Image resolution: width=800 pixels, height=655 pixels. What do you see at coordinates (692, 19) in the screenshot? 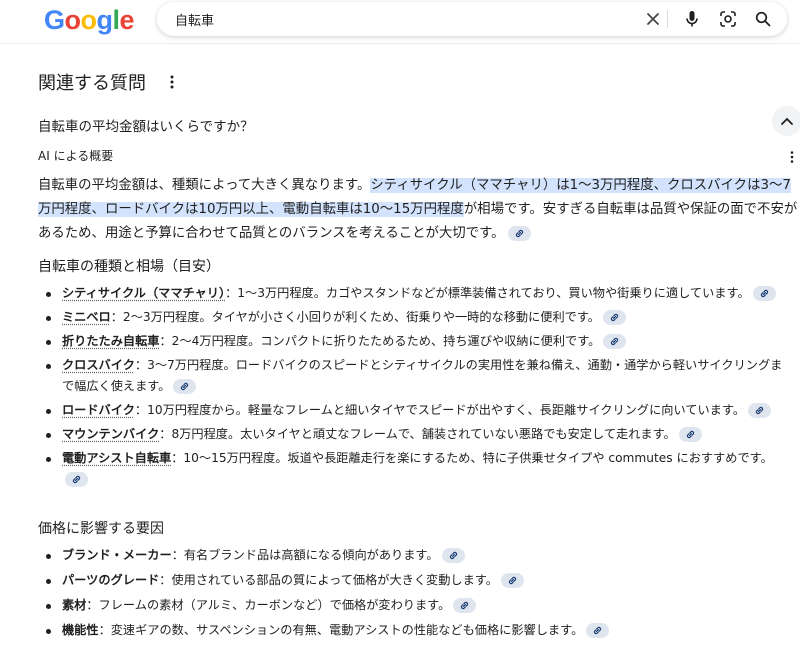
I see `mic-icon` at bounding box center [692, 19].